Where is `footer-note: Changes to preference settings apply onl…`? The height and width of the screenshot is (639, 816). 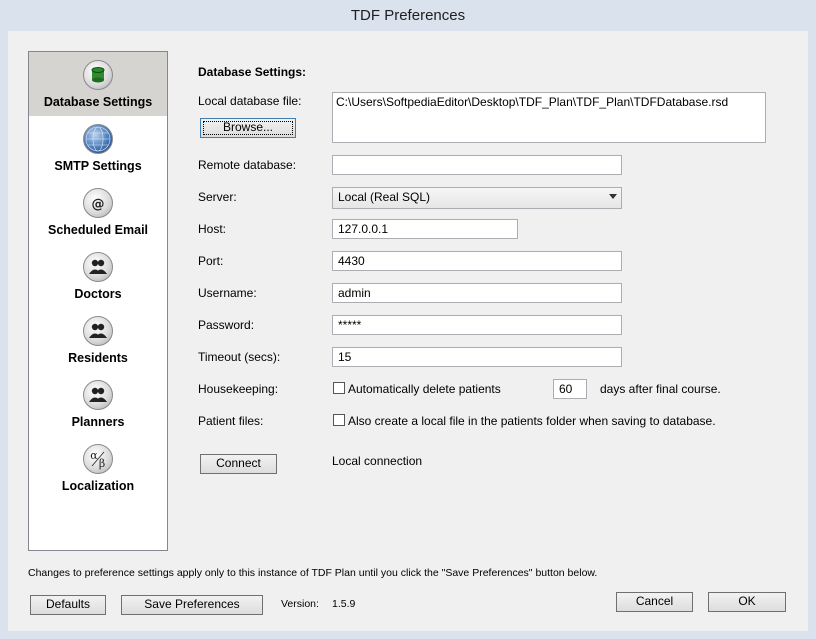
footer-note: Changes to preference settings apply onl… is located at coordinates (313, 573).